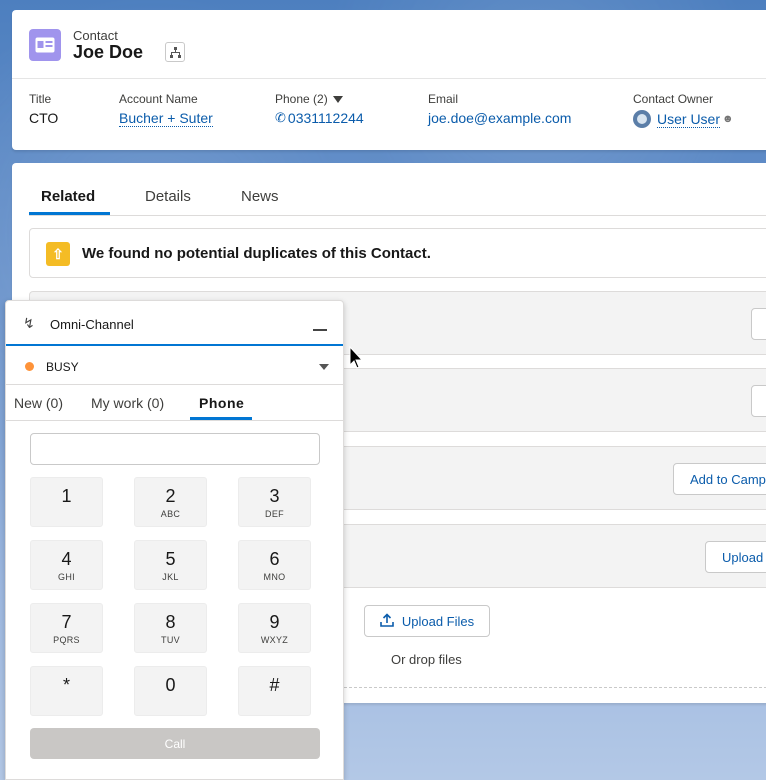 This screenshot has width=766, height=780. I want to click on omni-tab-phone: Phone, so click(221, 403).